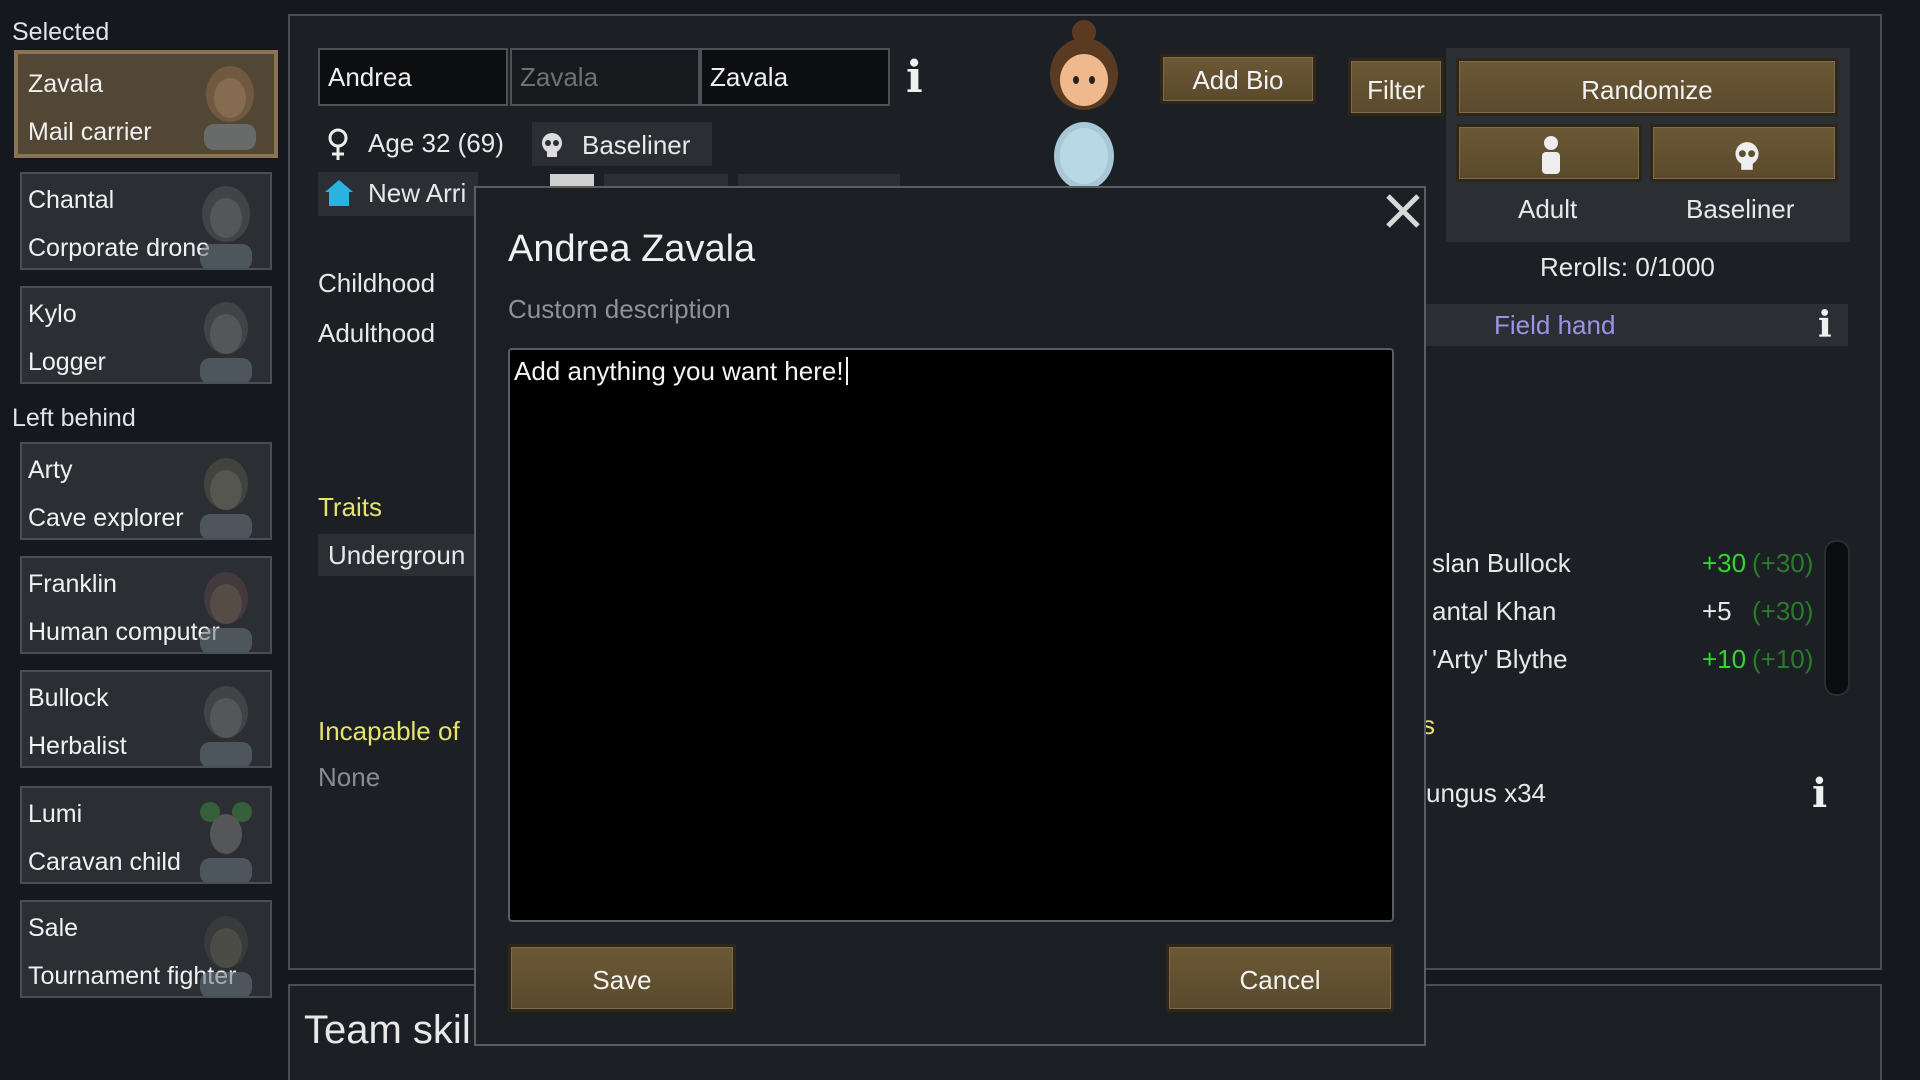 The image size is (1920, 1080). Describe the element at coordinates (74, 418) in the screenshot. I see `left-behind-section-label: Left behind` at that location.